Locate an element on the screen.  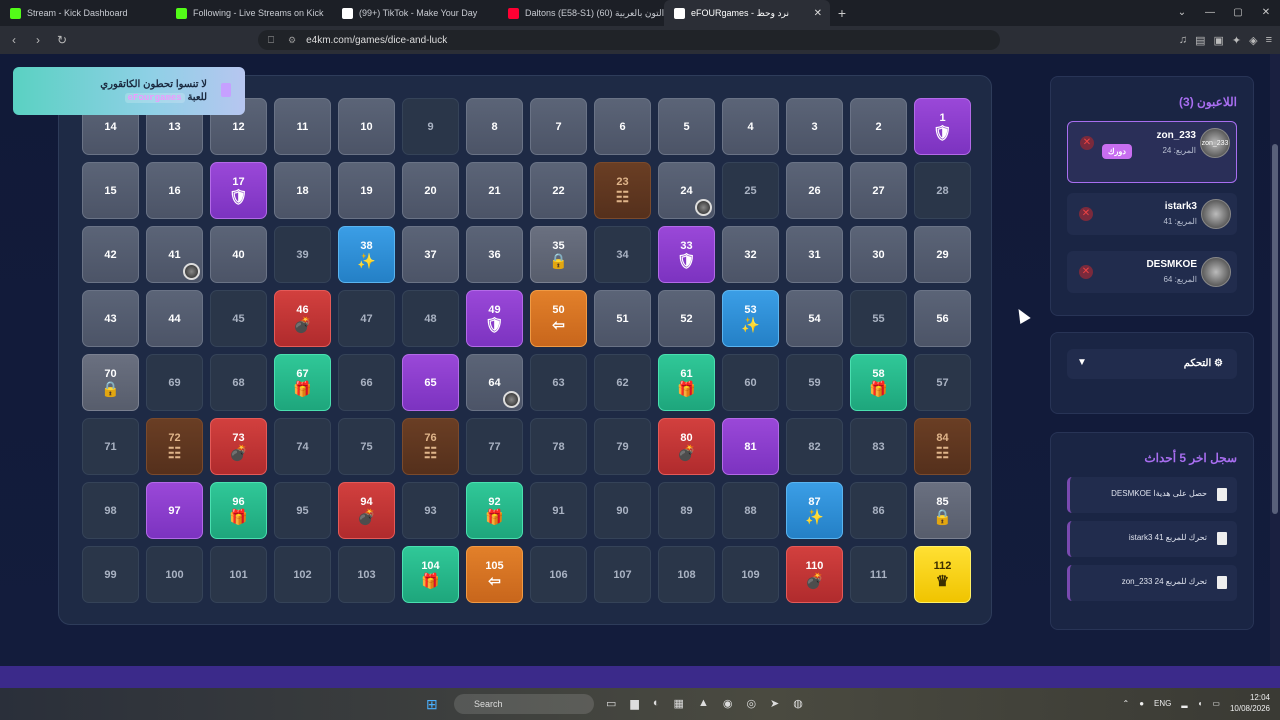
task-view-icon: ▭ is located at coordinates (611, 703).